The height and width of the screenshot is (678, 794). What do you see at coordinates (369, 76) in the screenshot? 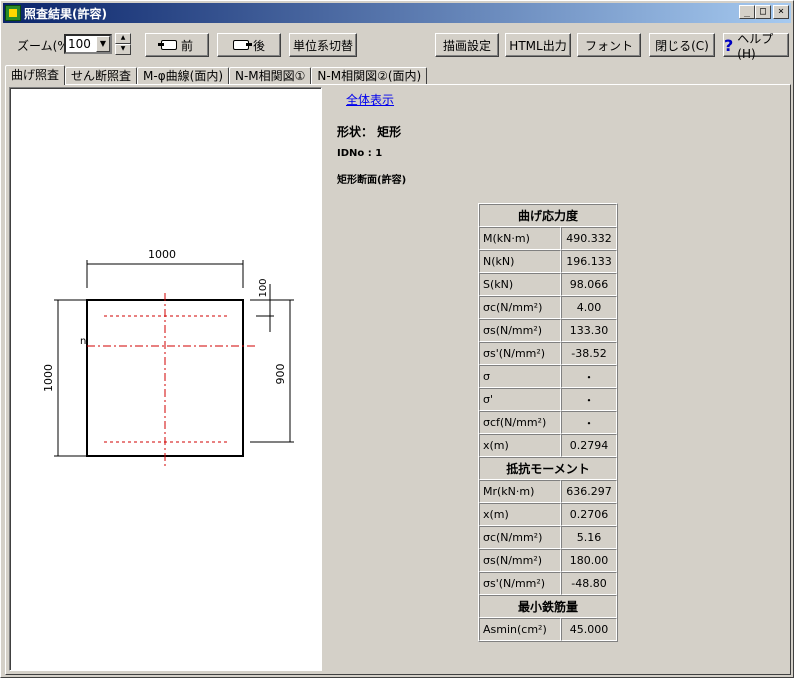
I see `tab-nm-diagram-2: N-M相関図②(面内)` at bounding box center [369, 76].